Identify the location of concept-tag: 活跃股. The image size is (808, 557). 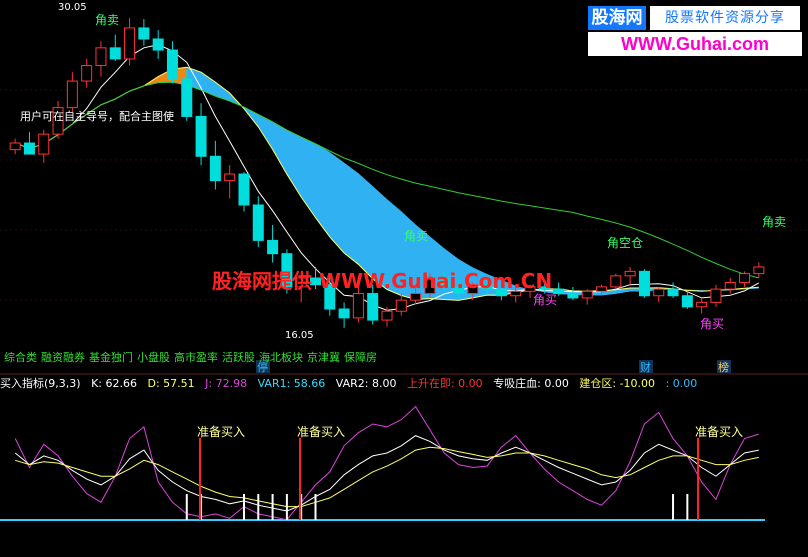
(238, 357).